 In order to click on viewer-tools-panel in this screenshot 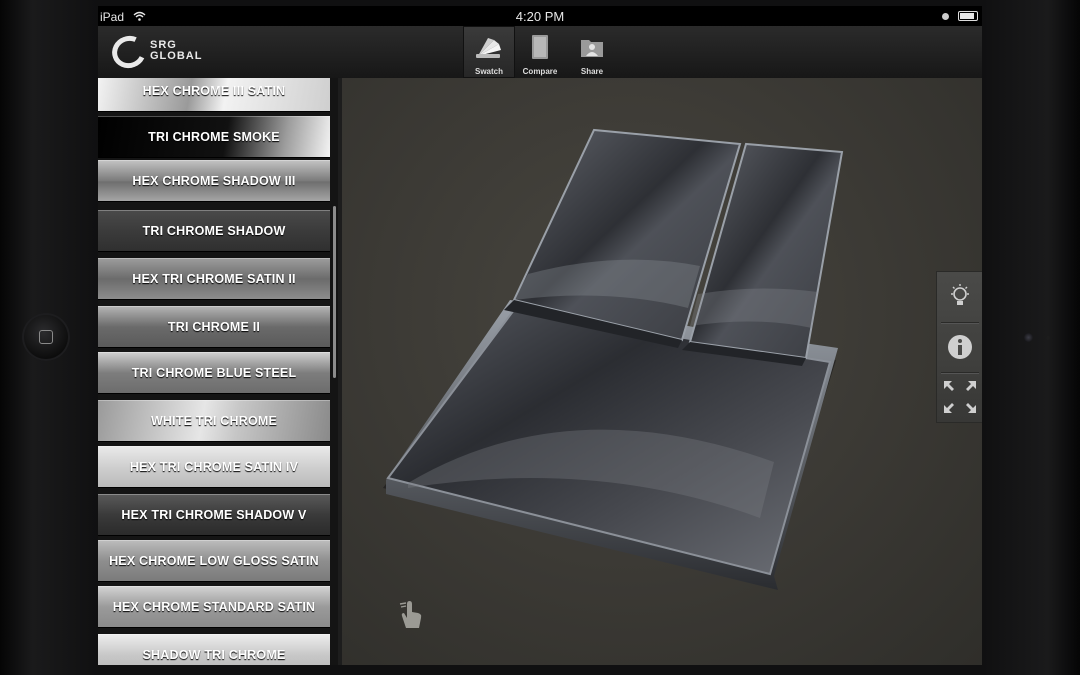, I will do `click(959, 347)`.